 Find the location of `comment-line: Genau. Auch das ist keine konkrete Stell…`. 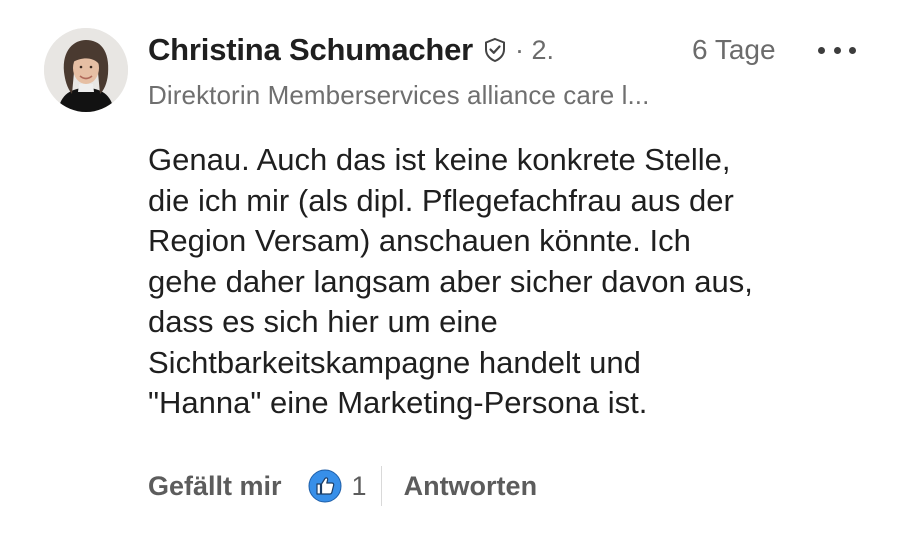

comment-line: Genau. Auch das ist keine konkrete Stell… is located at coordinates (439, 159).